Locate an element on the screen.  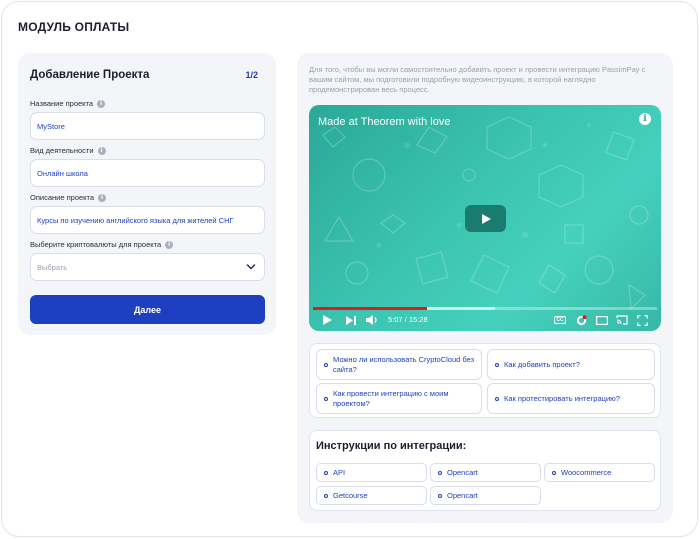
instruction-link: Woocommerce is located at coordinates (599, 472).